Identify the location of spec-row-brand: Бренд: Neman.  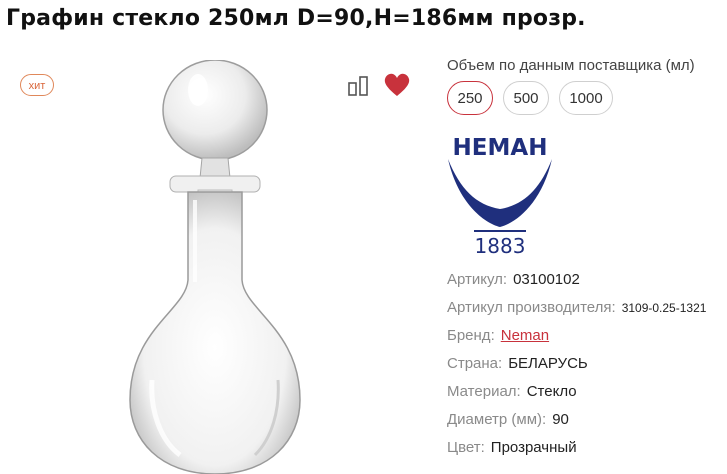
(576, 336).